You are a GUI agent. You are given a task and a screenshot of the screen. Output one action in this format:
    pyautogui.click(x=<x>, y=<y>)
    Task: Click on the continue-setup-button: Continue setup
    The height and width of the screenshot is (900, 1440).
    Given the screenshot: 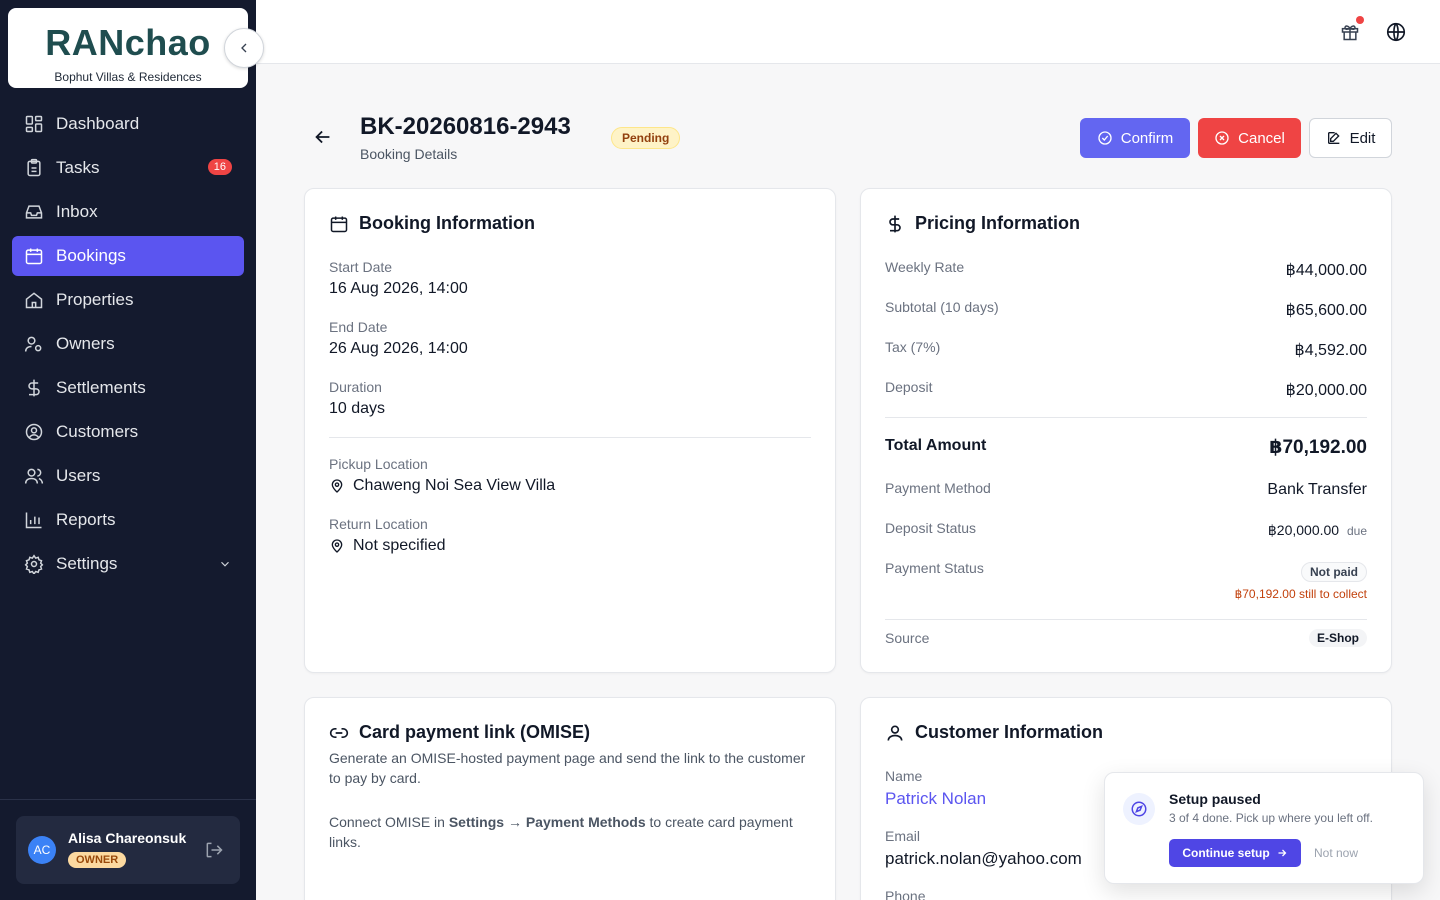 What is the action you would take?
    pyautogui.click(x=1235, y=853)
    